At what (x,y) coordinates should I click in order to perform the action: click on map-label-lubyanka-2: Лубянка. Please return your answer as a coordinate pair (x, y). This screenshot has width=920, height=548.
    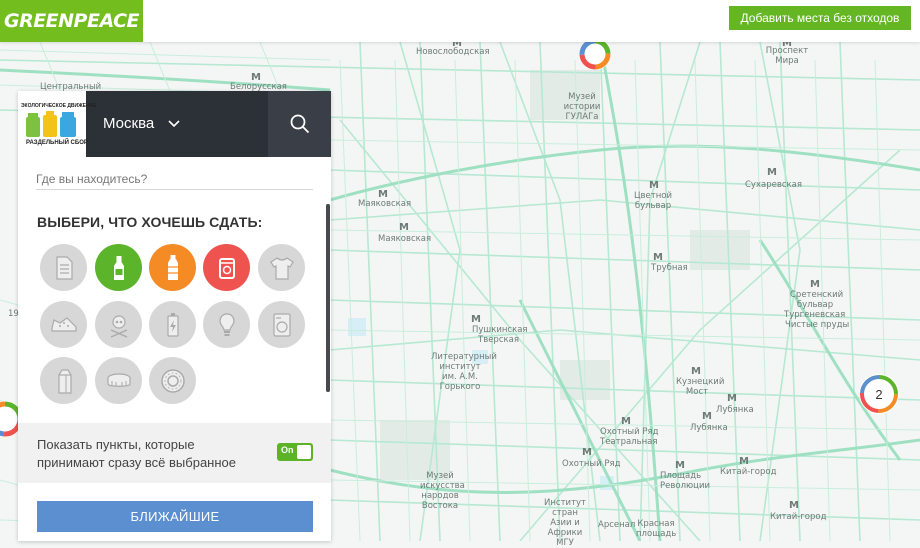
    Looking at the image, I should click on (709, 428).